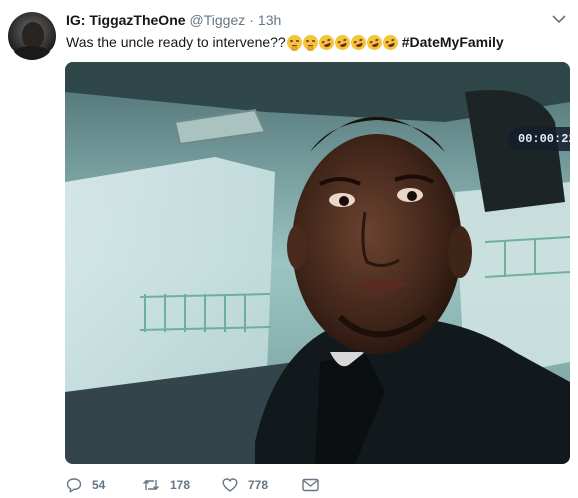 Image resolution: width=578 pixels, height=498 pixels. Describe the element at coordinates (258, 485) in the screenshot. I see `like-count: 778` at that location.